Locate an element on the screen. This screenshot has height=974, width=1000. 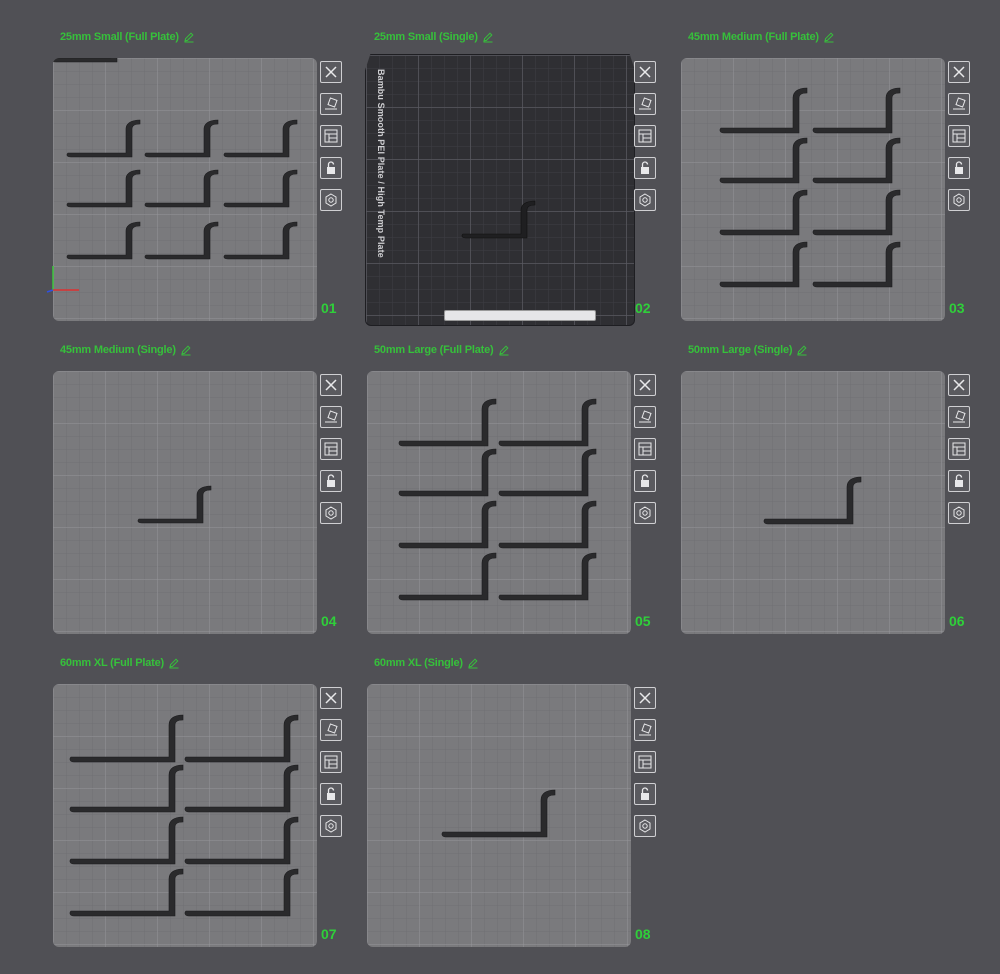
plate-title: 60mm XL (Single) is located at coordinates (426, 663).